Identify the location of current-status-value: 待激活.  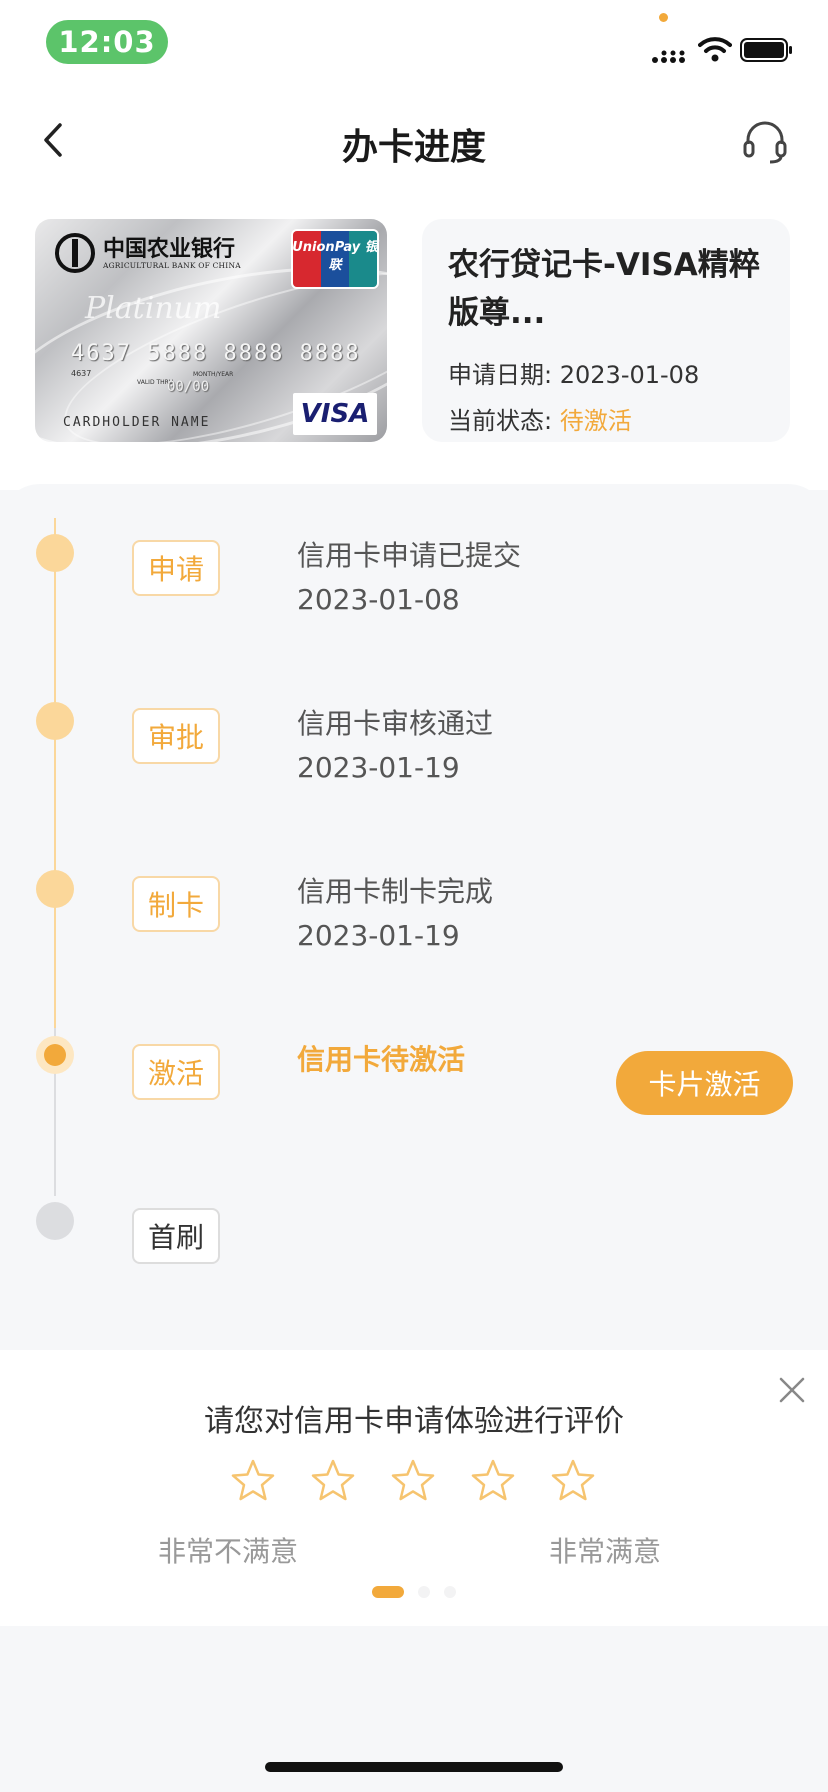
(595, 421).